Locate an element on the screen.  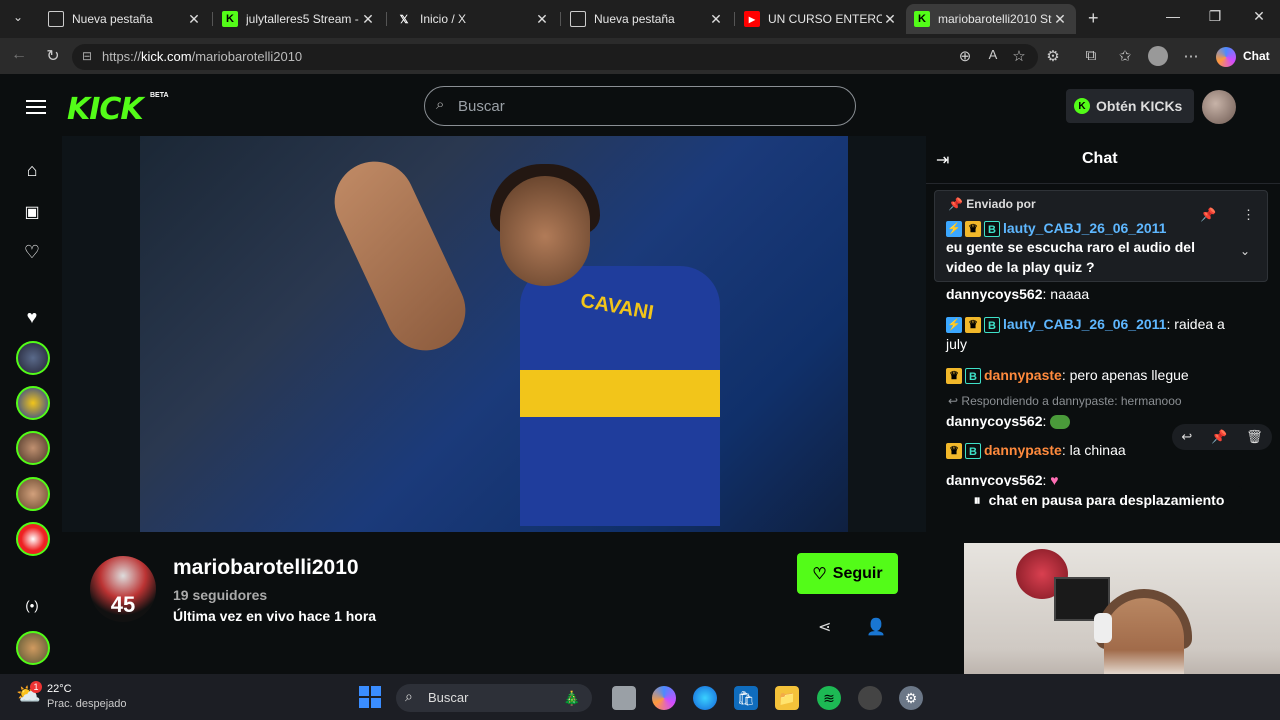
delete-icon: 🗑 is located at coordinates (1254, 437).